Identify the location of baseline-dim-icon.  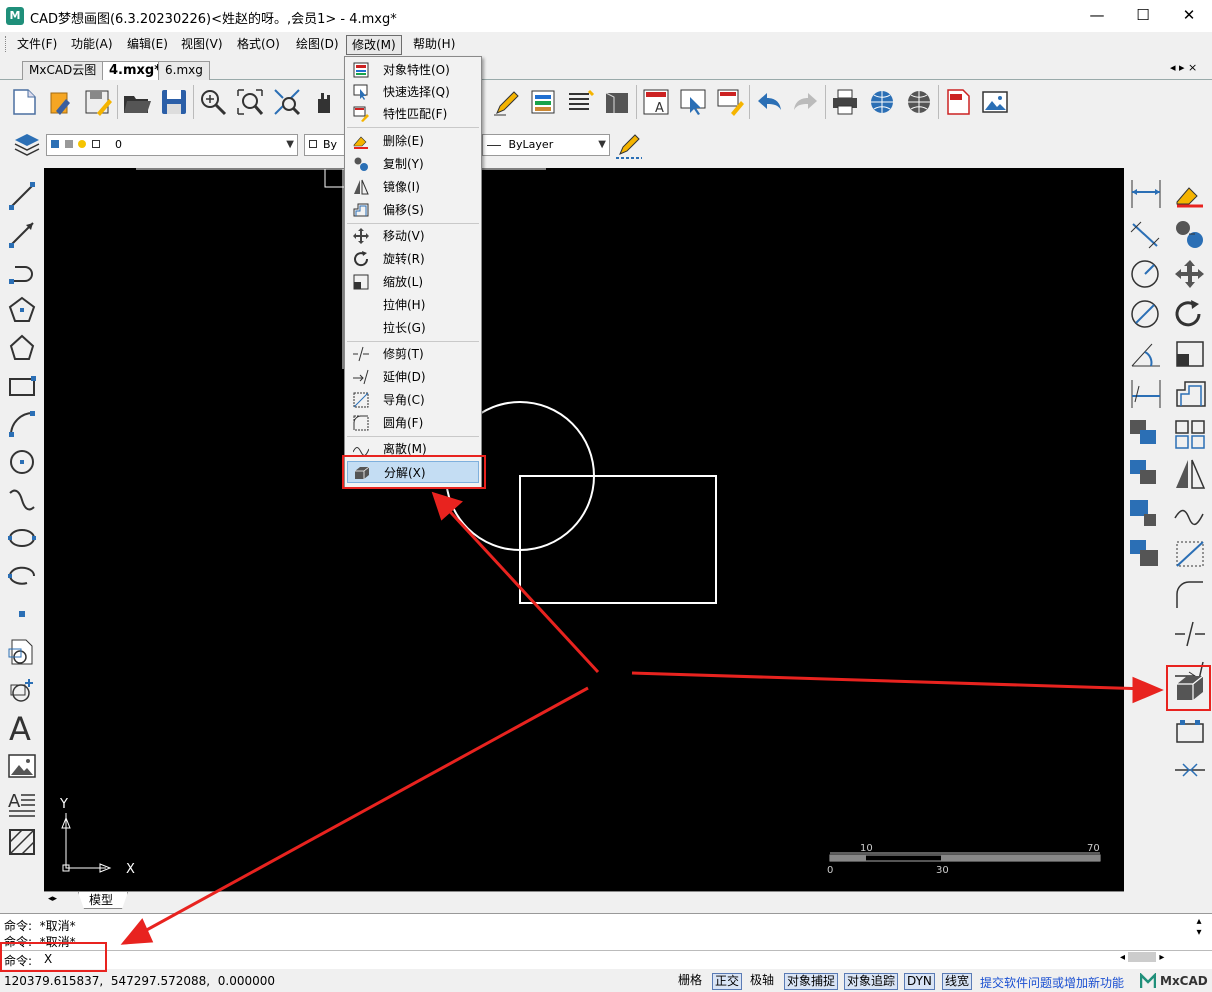
(1146, 394).